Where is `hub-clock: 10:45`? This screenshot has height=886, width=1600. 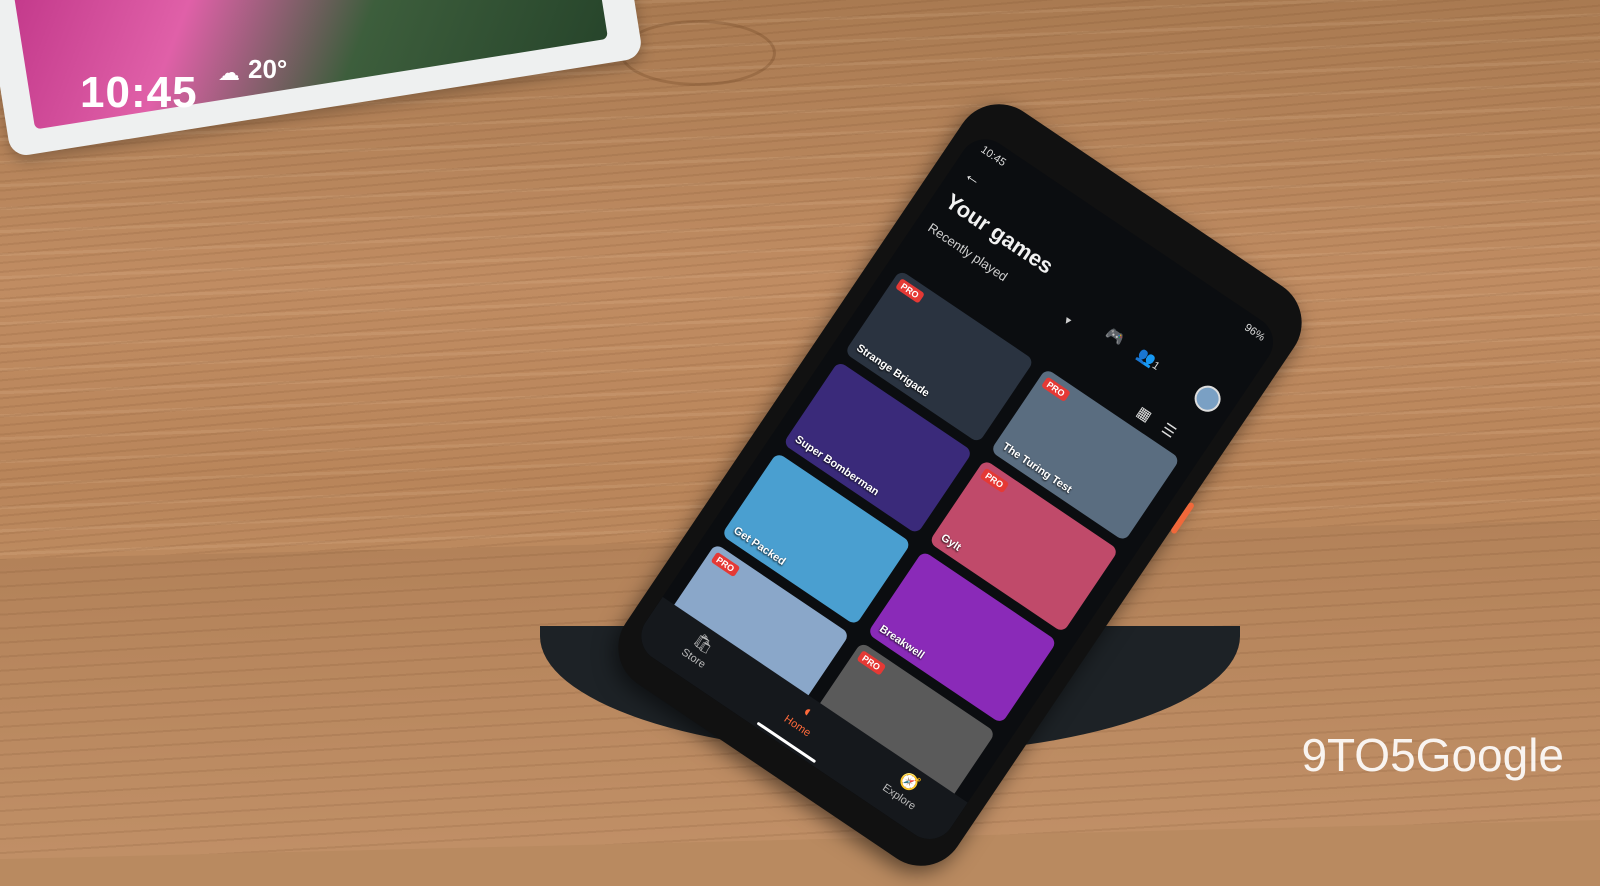
hub-clock: 10:45 is located at coordinates (139, 92).